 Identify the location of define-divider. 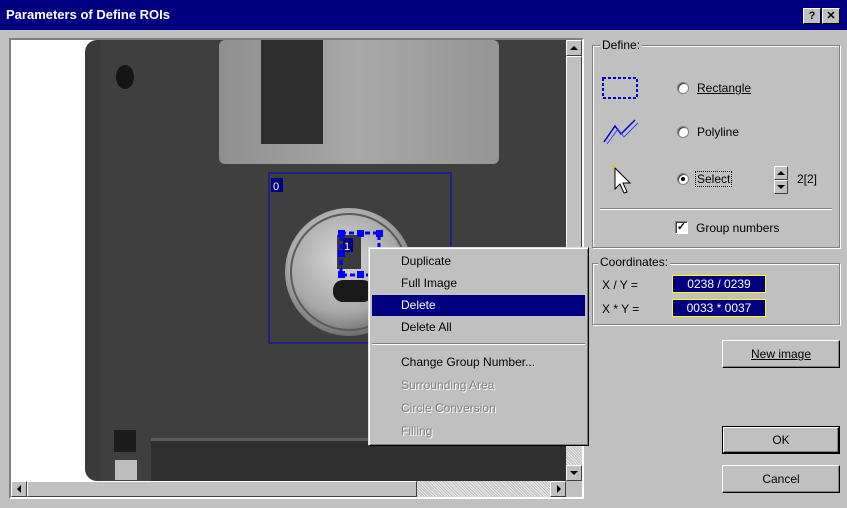
(716, 209).